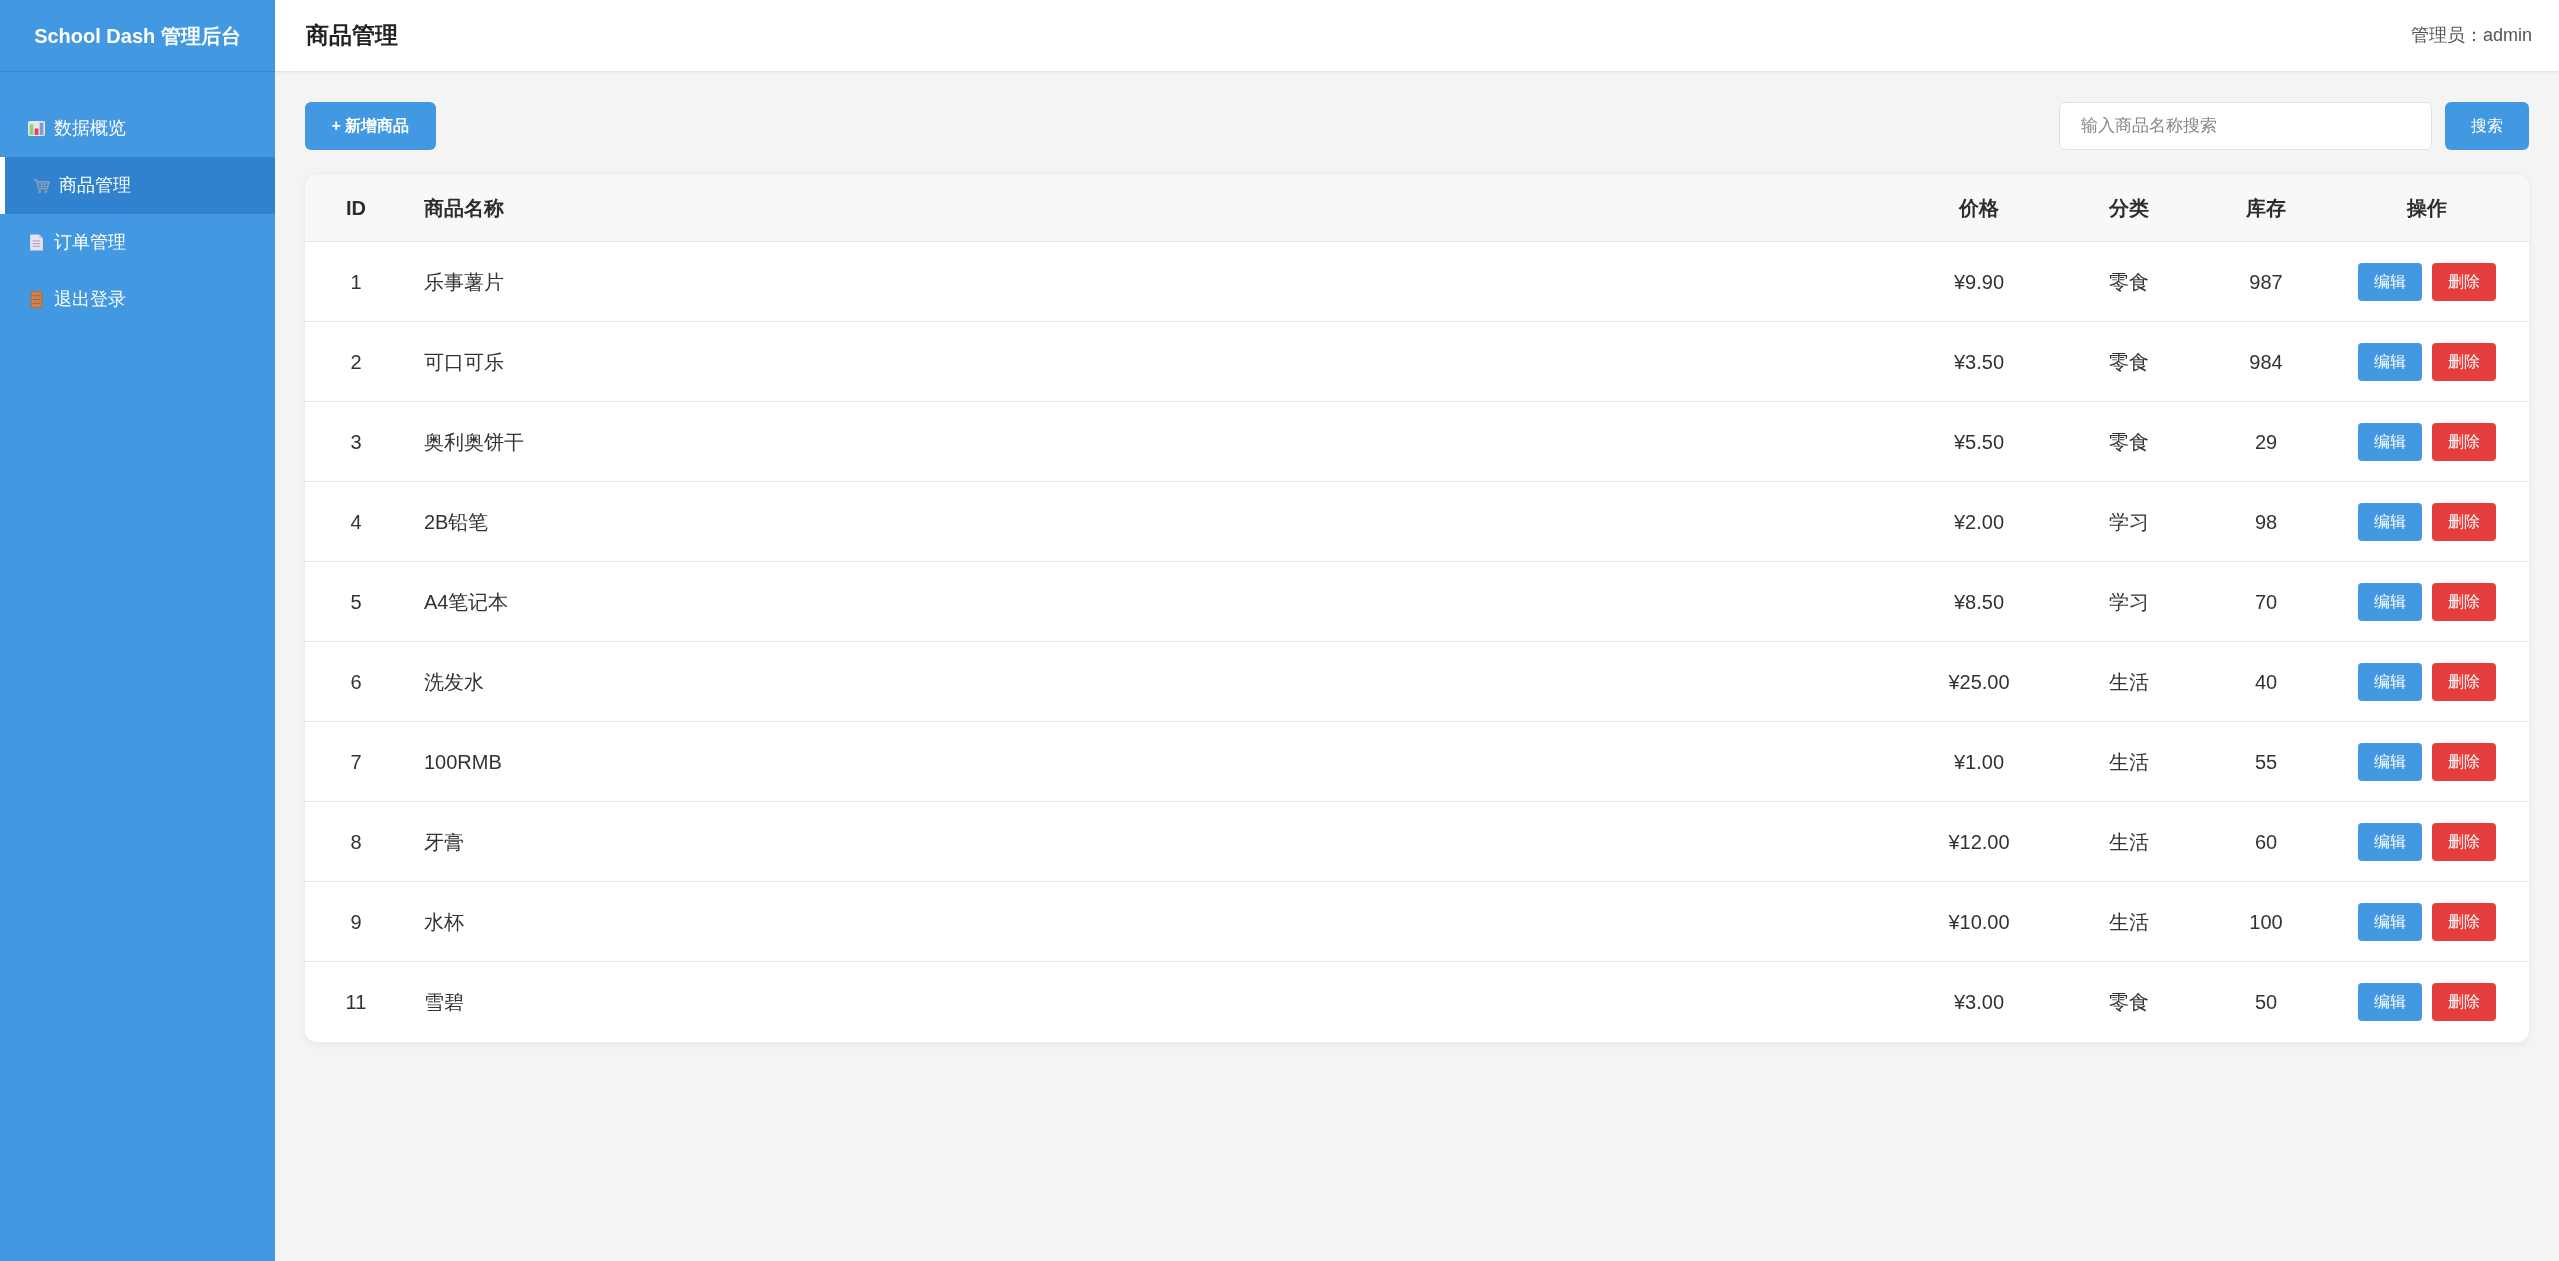 This screenshot has height=1261, width=2559. What do you see at coordinates (2471, 35) in the screenshot?
I see `user-label: 管理员：admin` at bounding box center [2471, 35].